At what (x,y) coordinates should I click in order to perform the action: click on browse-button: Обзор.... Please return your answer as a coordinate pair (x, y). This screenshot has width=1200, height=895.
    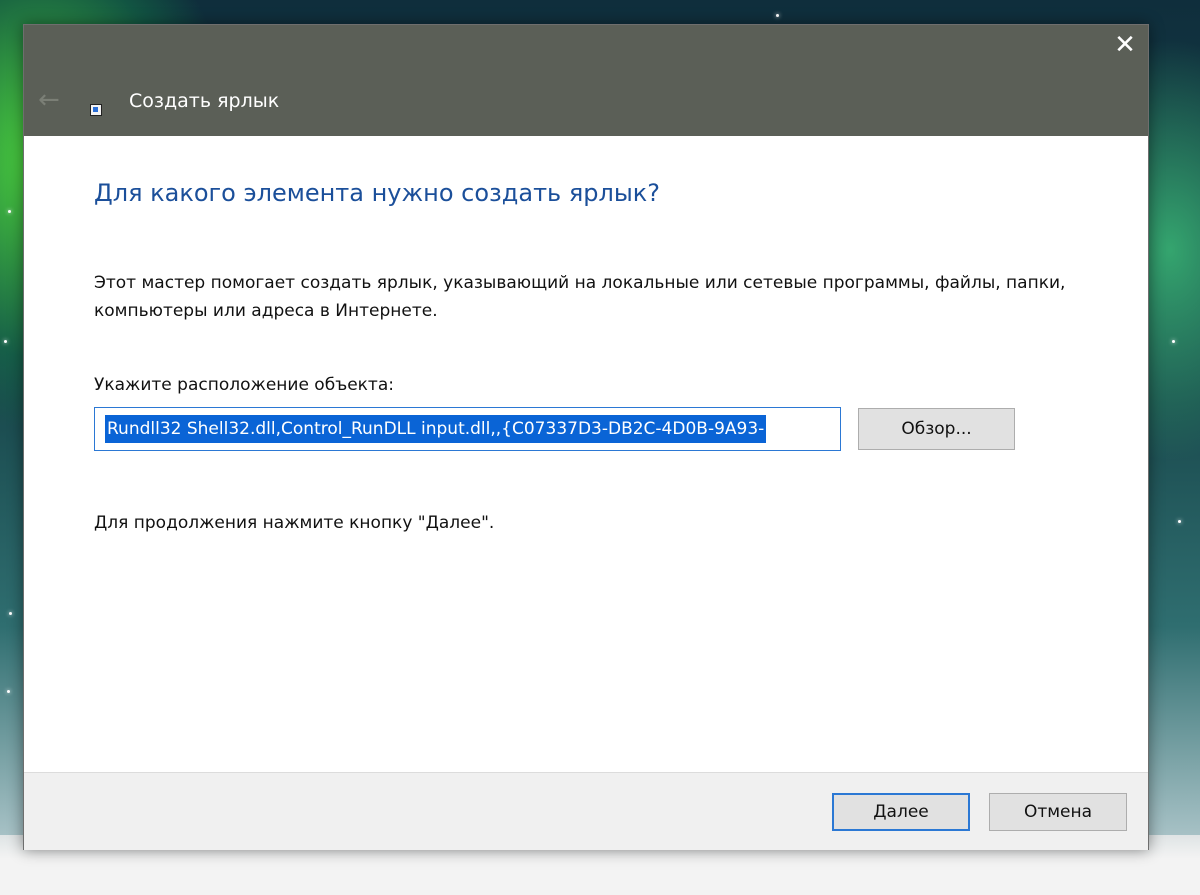
    Looking at the image, I should click on (936, 429).